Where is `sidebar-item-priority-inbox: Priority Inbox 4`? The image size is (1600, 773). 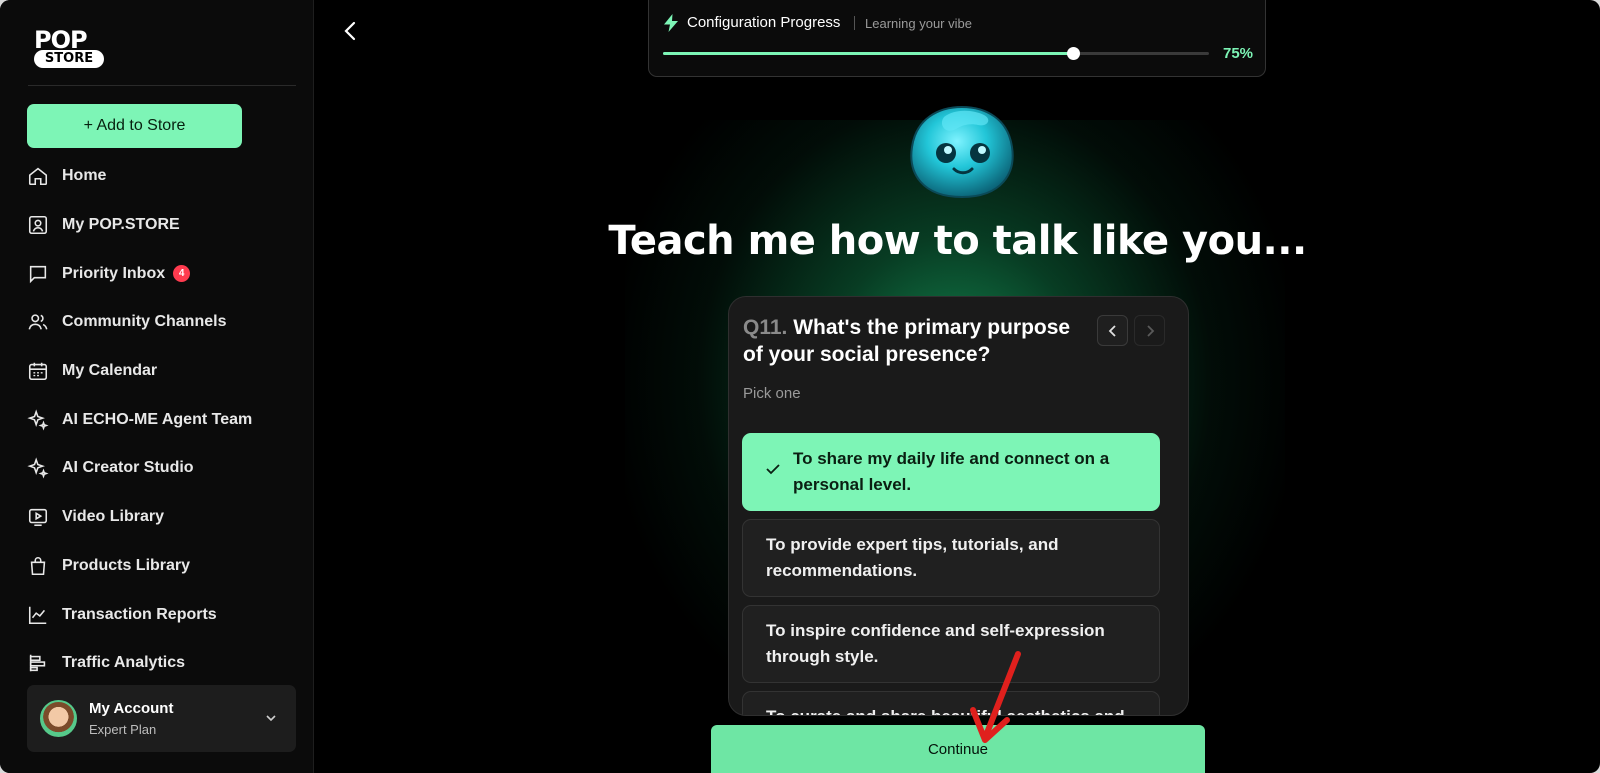 sidebar-item-priority-inbox: Priority Inbox 4 is located at coordinates (162, 273).